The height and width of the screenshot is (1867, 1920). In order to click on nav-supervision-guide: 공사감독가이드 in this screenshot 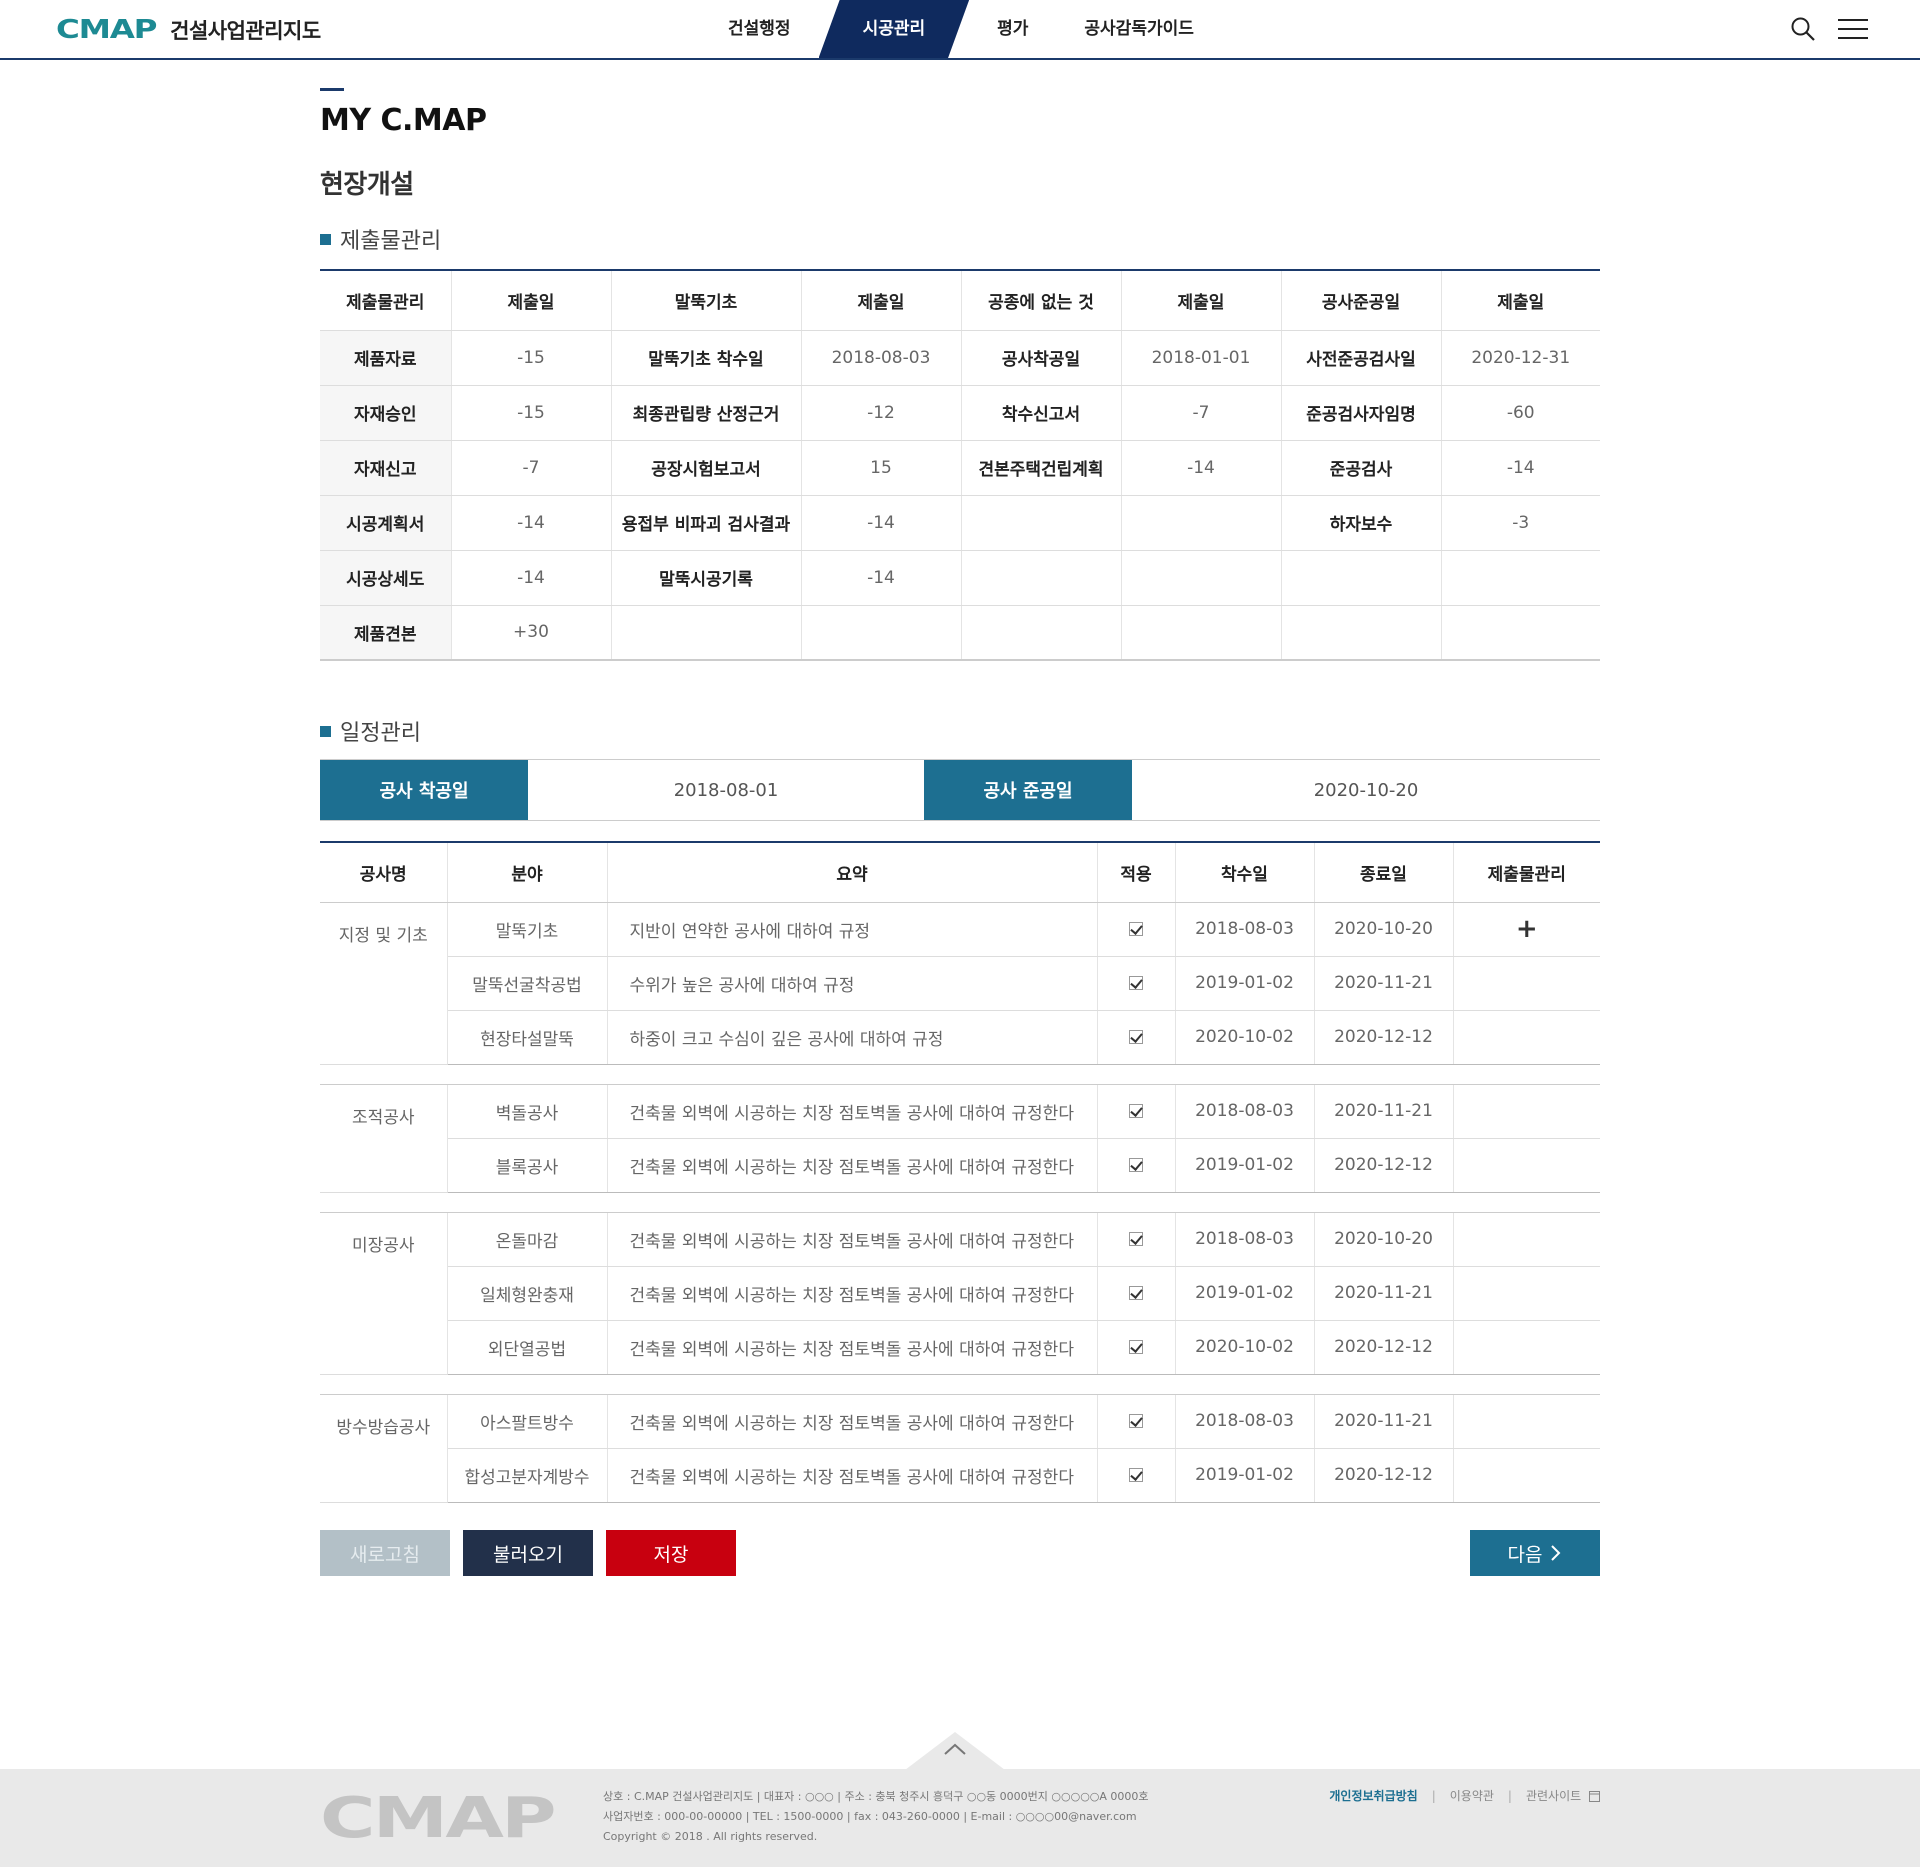, I will do `click(1138, 29)`.